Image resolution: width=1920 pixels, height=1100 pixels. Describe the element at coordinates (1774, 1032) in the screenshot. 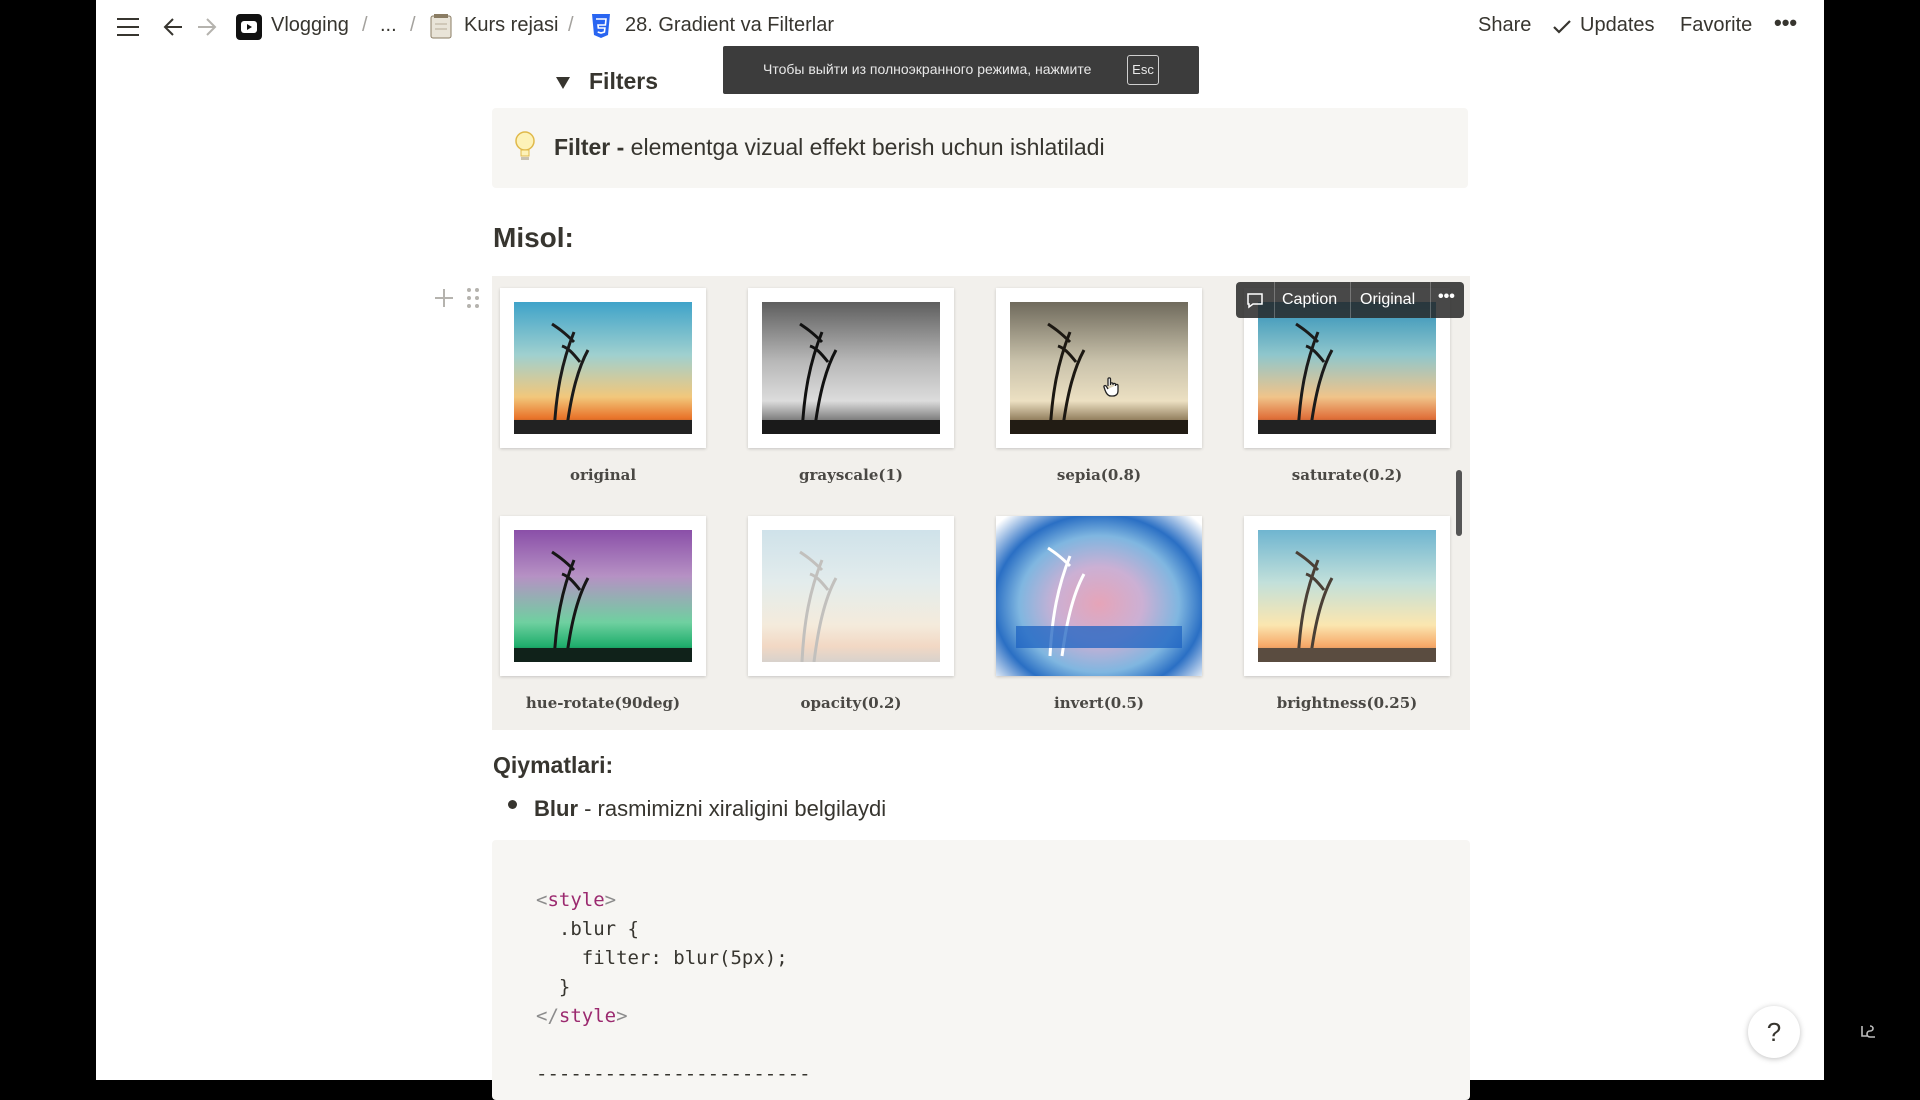

I see `help-button: ?` at that location.